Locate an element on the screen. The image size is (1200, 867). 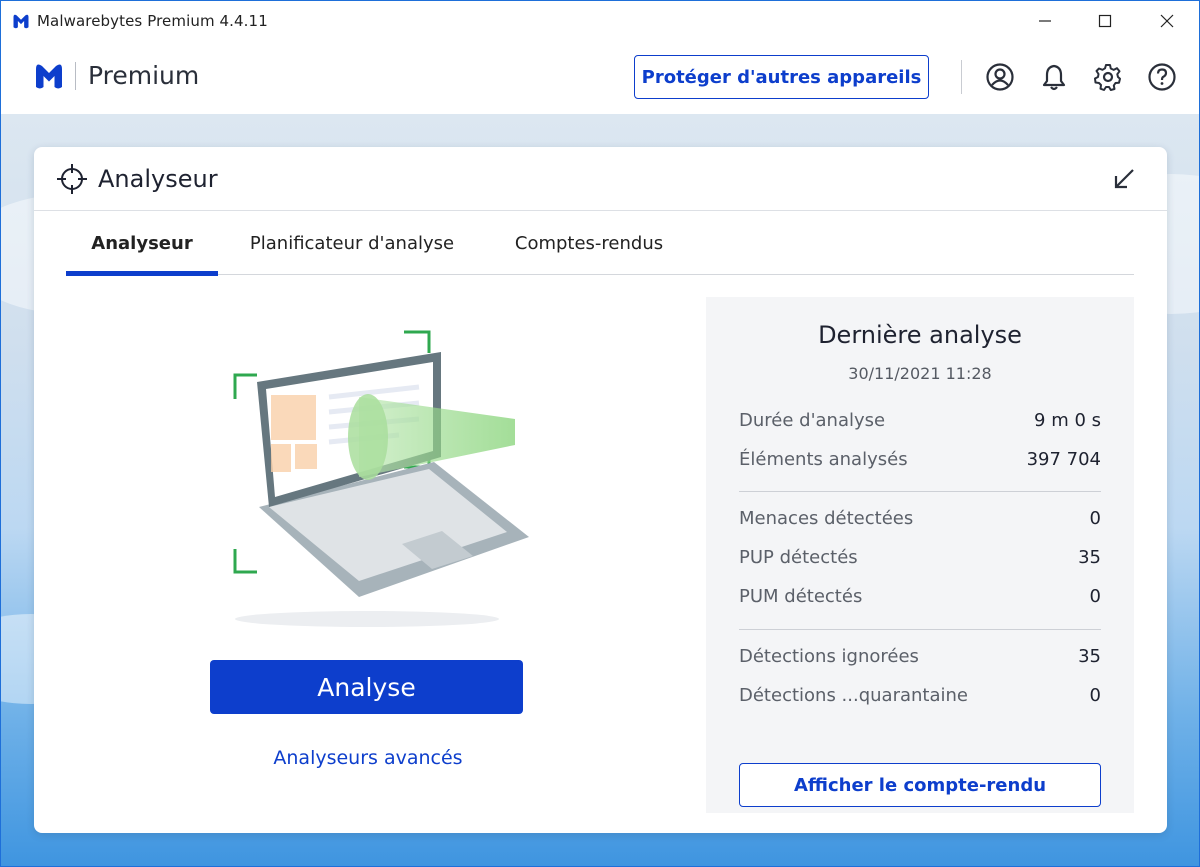
stat-label: Durée d'analyse is located at coordinates (812, 420).